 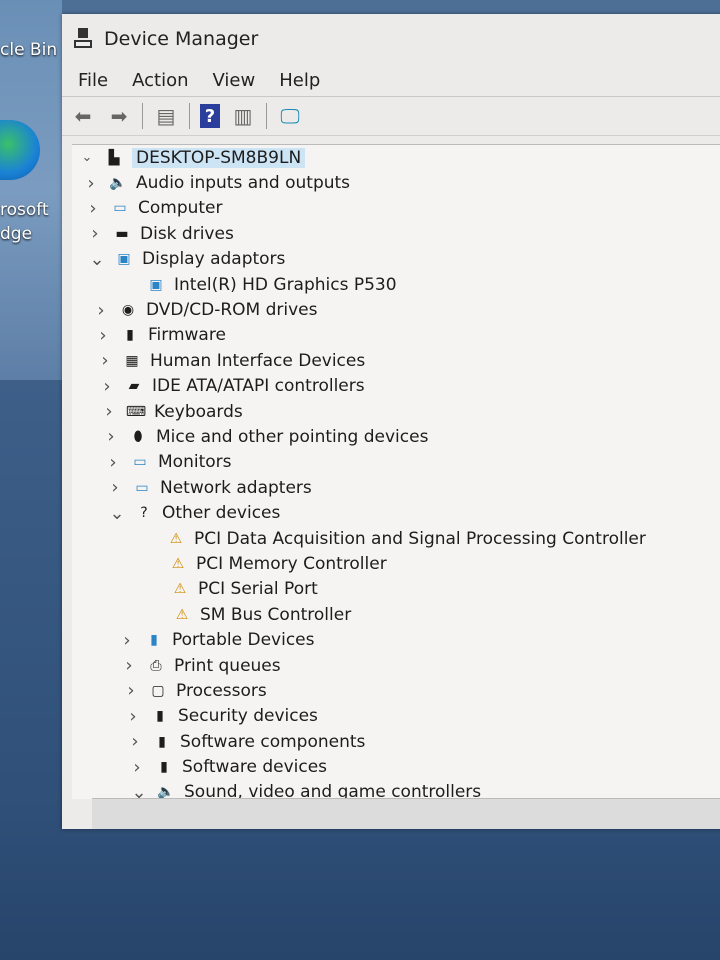 What do you see at coordinates (258, 360) in the screenshot?
I see `tree-item-label: Human Interface Devices` at bounding box center [258, 360].